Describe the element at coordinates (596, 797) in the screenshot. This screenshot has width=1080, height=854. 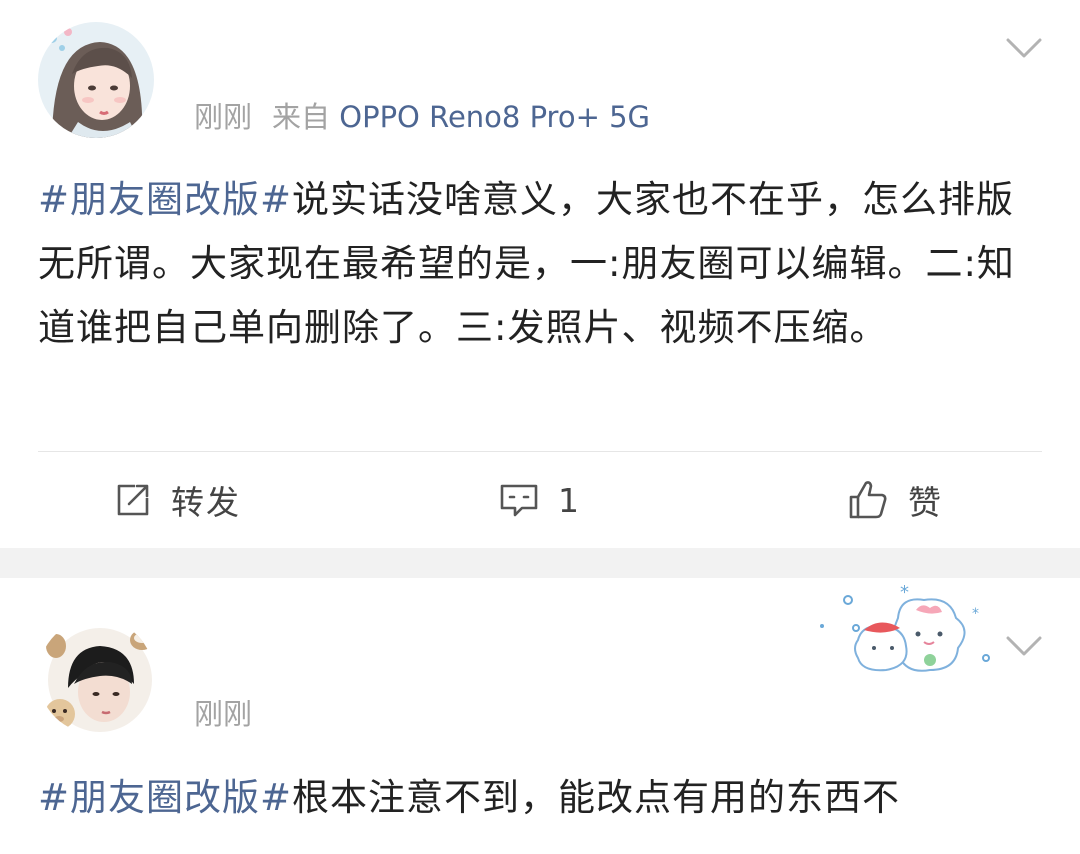
I see `post-body: 根本注意不到，能改点有用的东西不` at that location.